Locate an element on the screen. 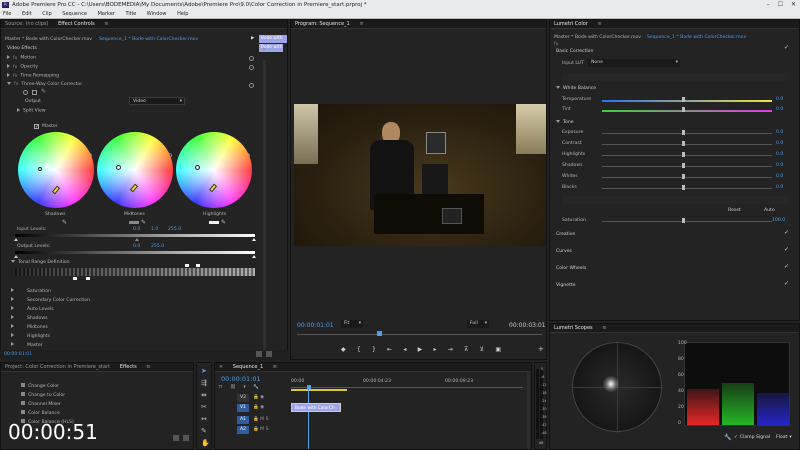 This screenshot has width=800, height=450. work-area-bar is located at coordinates (319, 390).